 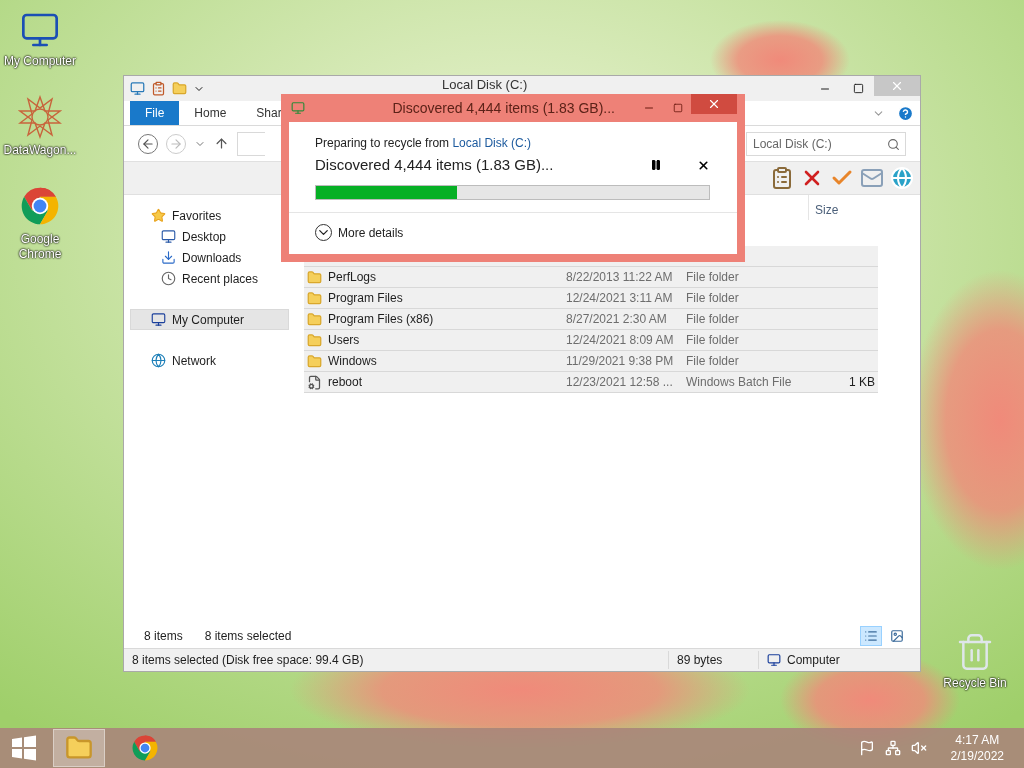 I want to click on source-link: Local Disk (C:), so click(x=492, y=143).